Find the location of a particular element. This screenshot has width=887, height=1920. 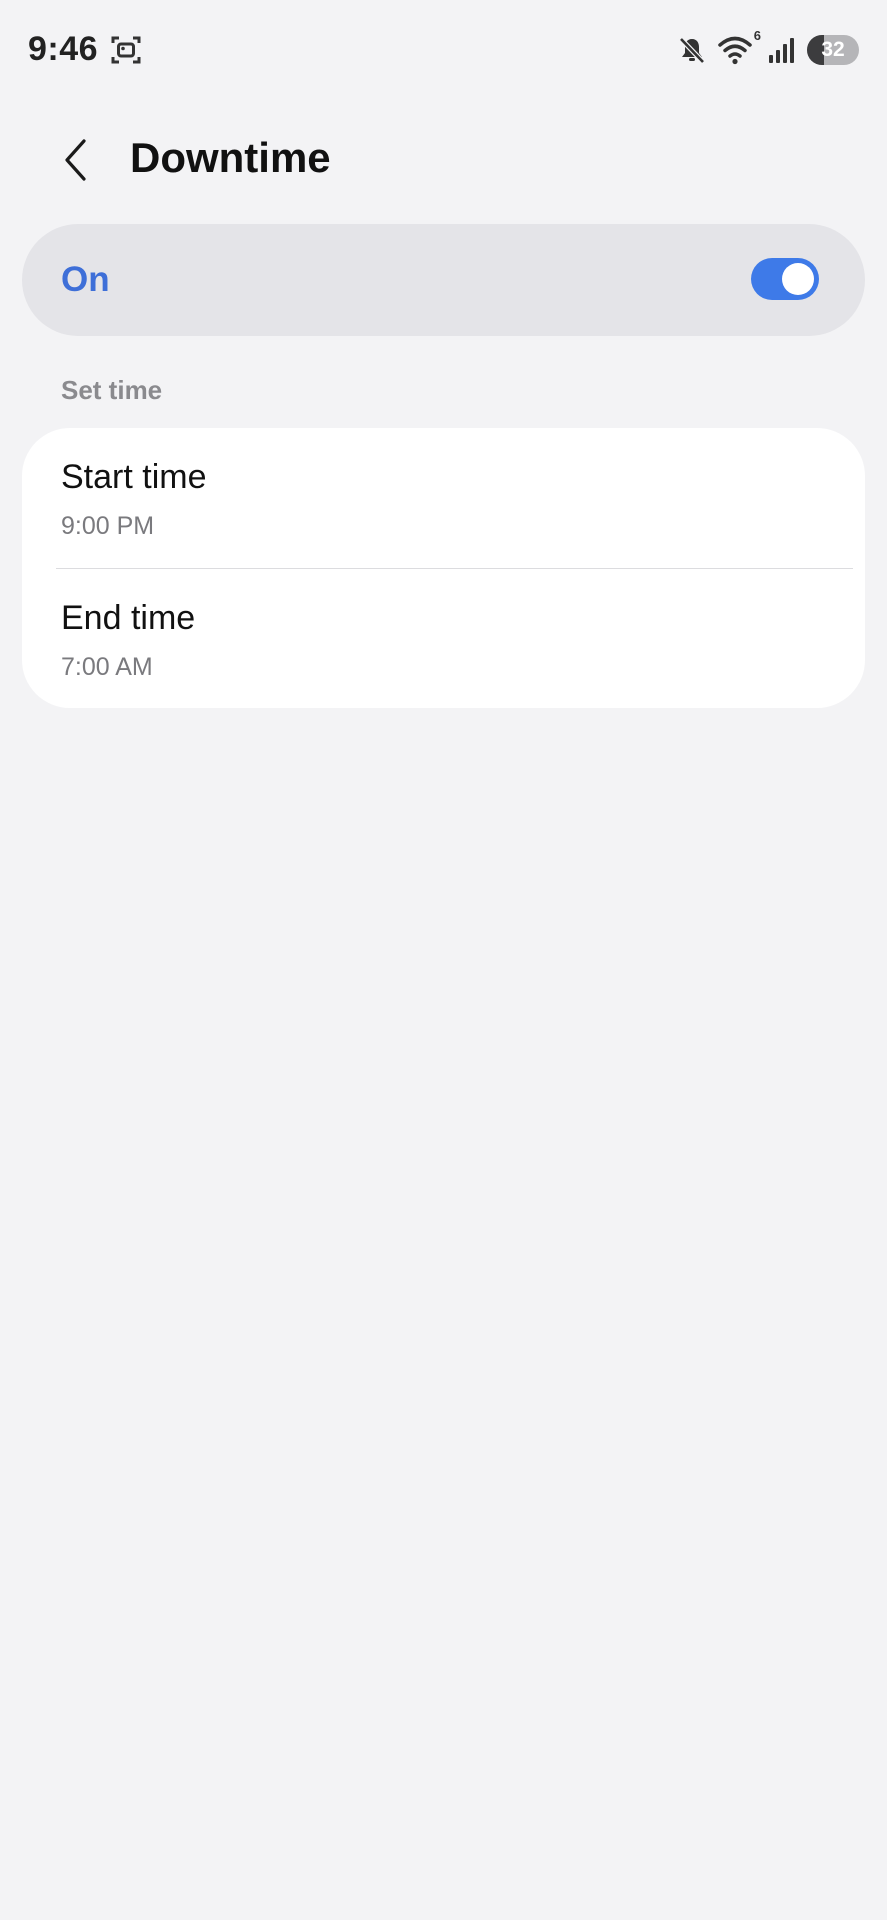

wifi-badge: 6 is located at coordinates (757, 35).